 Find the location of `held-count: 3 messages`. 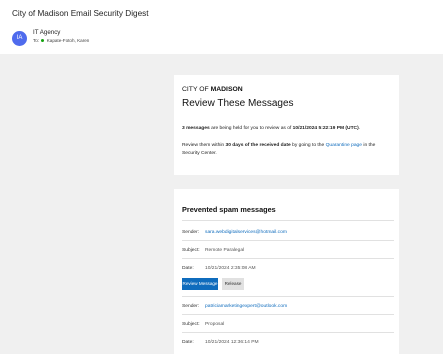

held-count: 3 messages is located at coordinates (196, 128).